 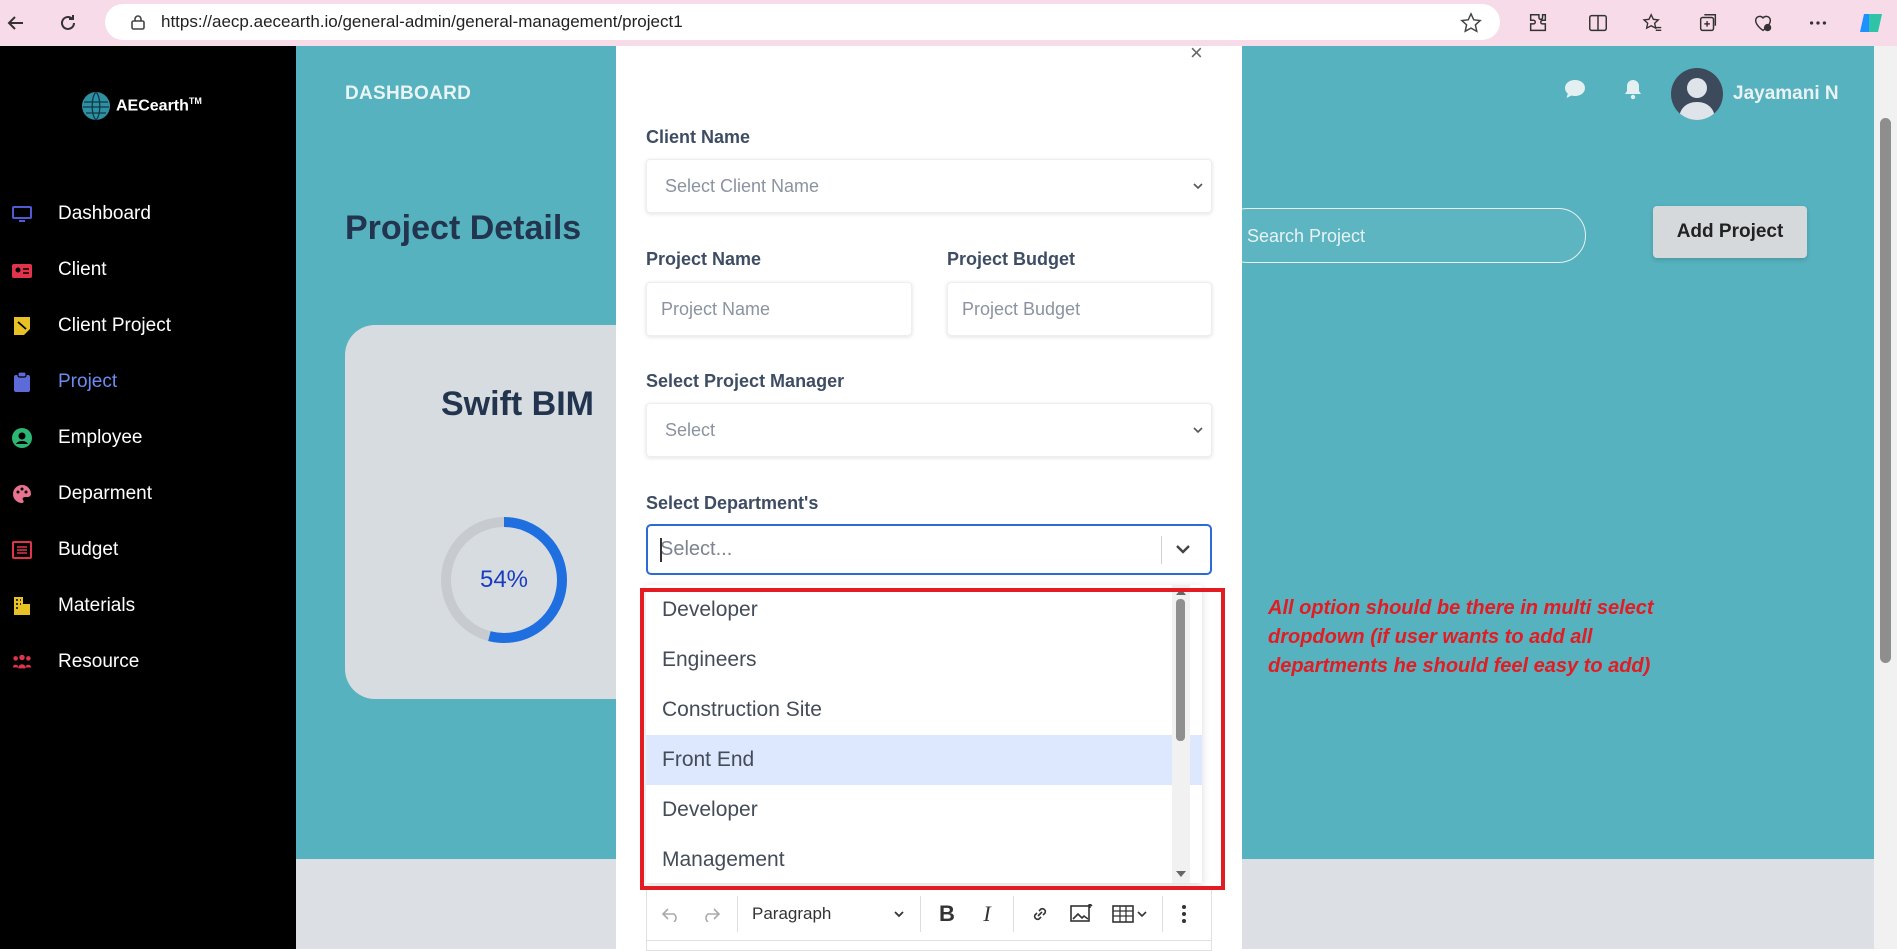 I want to click on client-name-placeholder: Select Client Name, so click(x=742, y=185).